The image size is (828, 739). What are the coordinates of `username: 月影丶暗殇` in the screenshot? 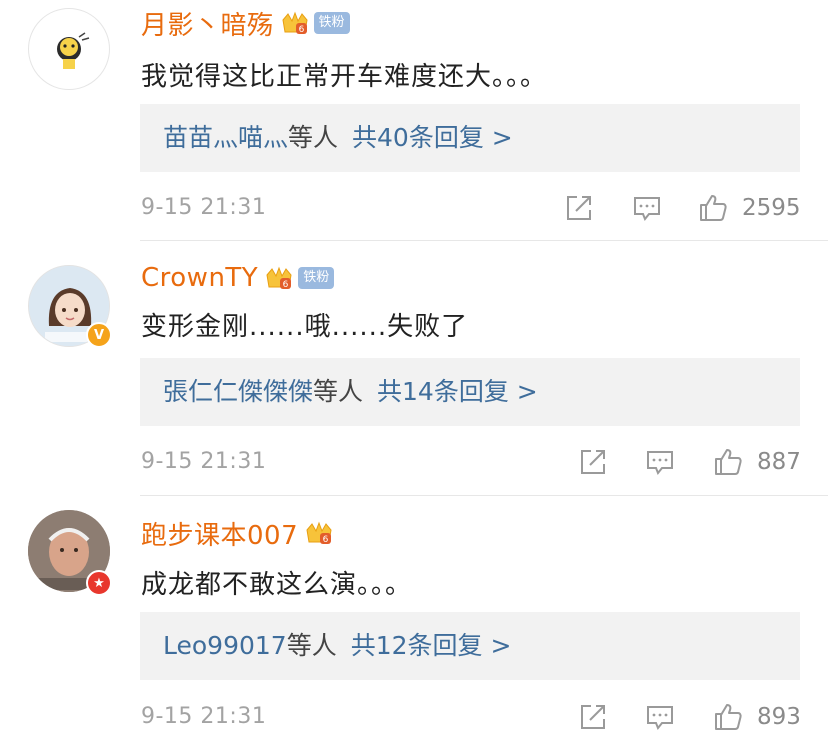 It's located at (207, 23).